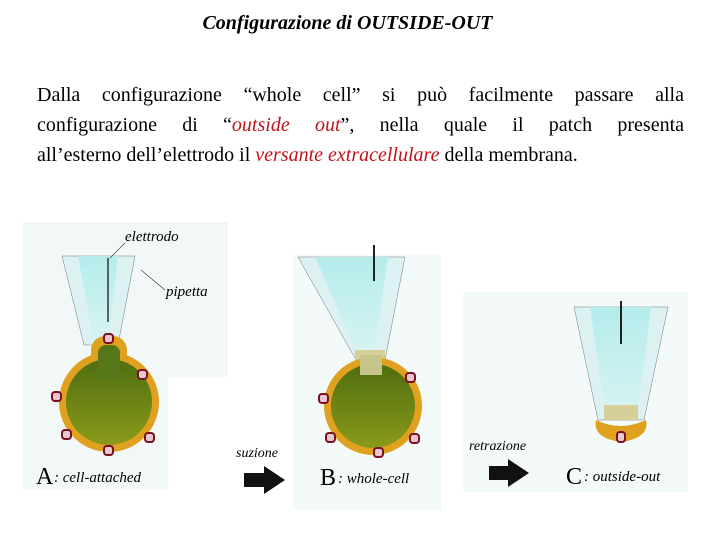 This screenshot has height=540, width=720. I want to click on label-electrode: elettrodo, so click(152, 237).